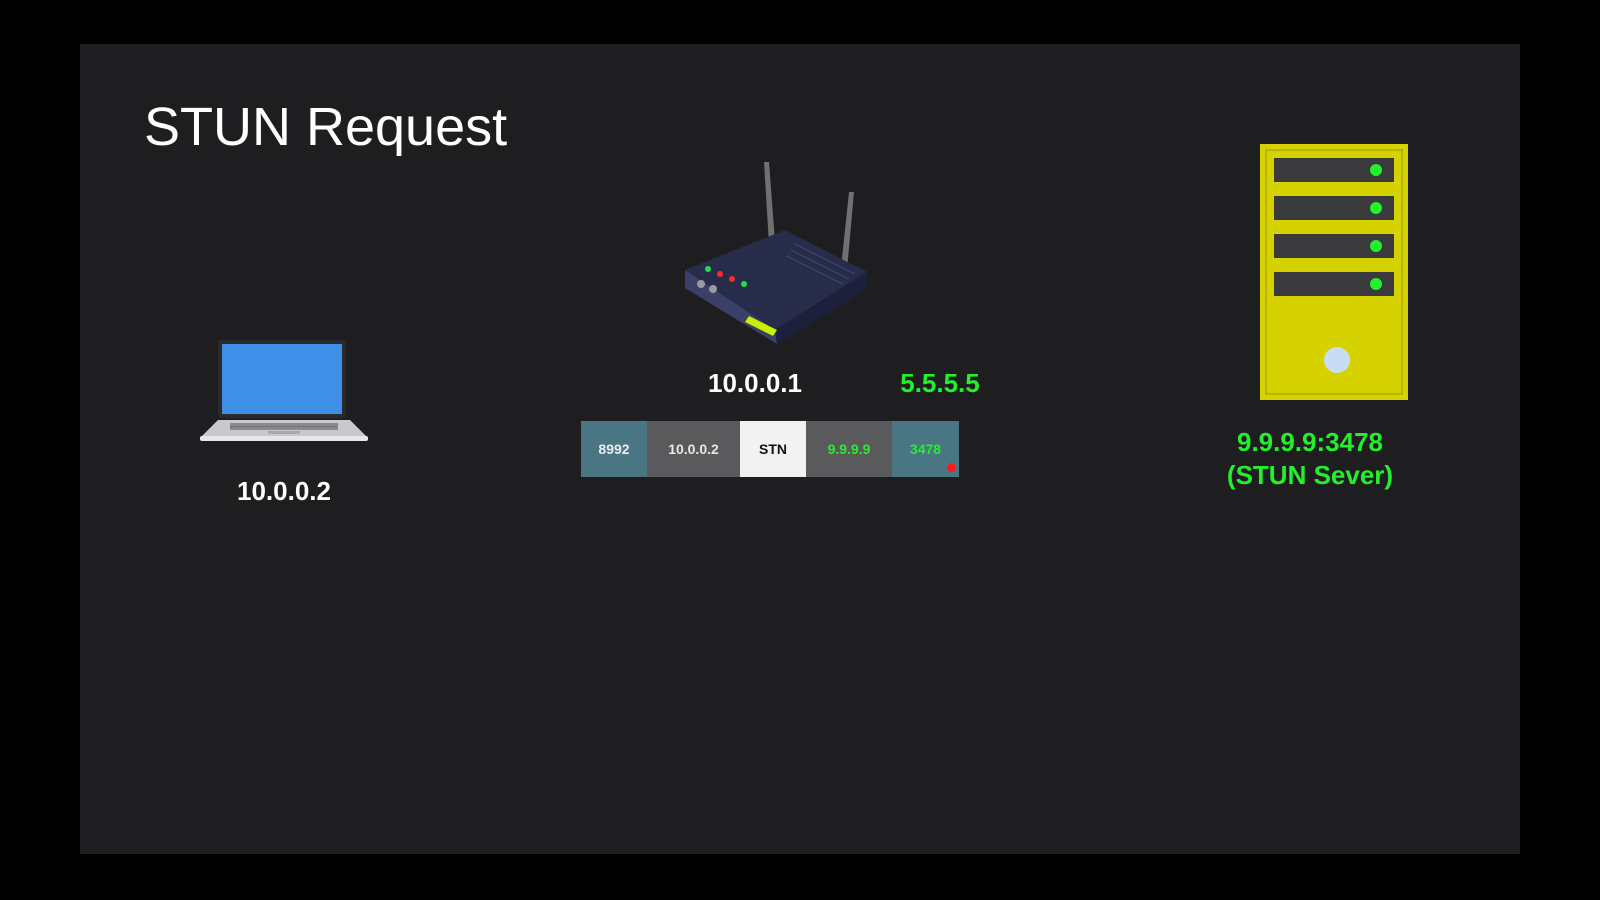  I want to click on server-address: 9.9.9.9:3478, so click(1309, 442).